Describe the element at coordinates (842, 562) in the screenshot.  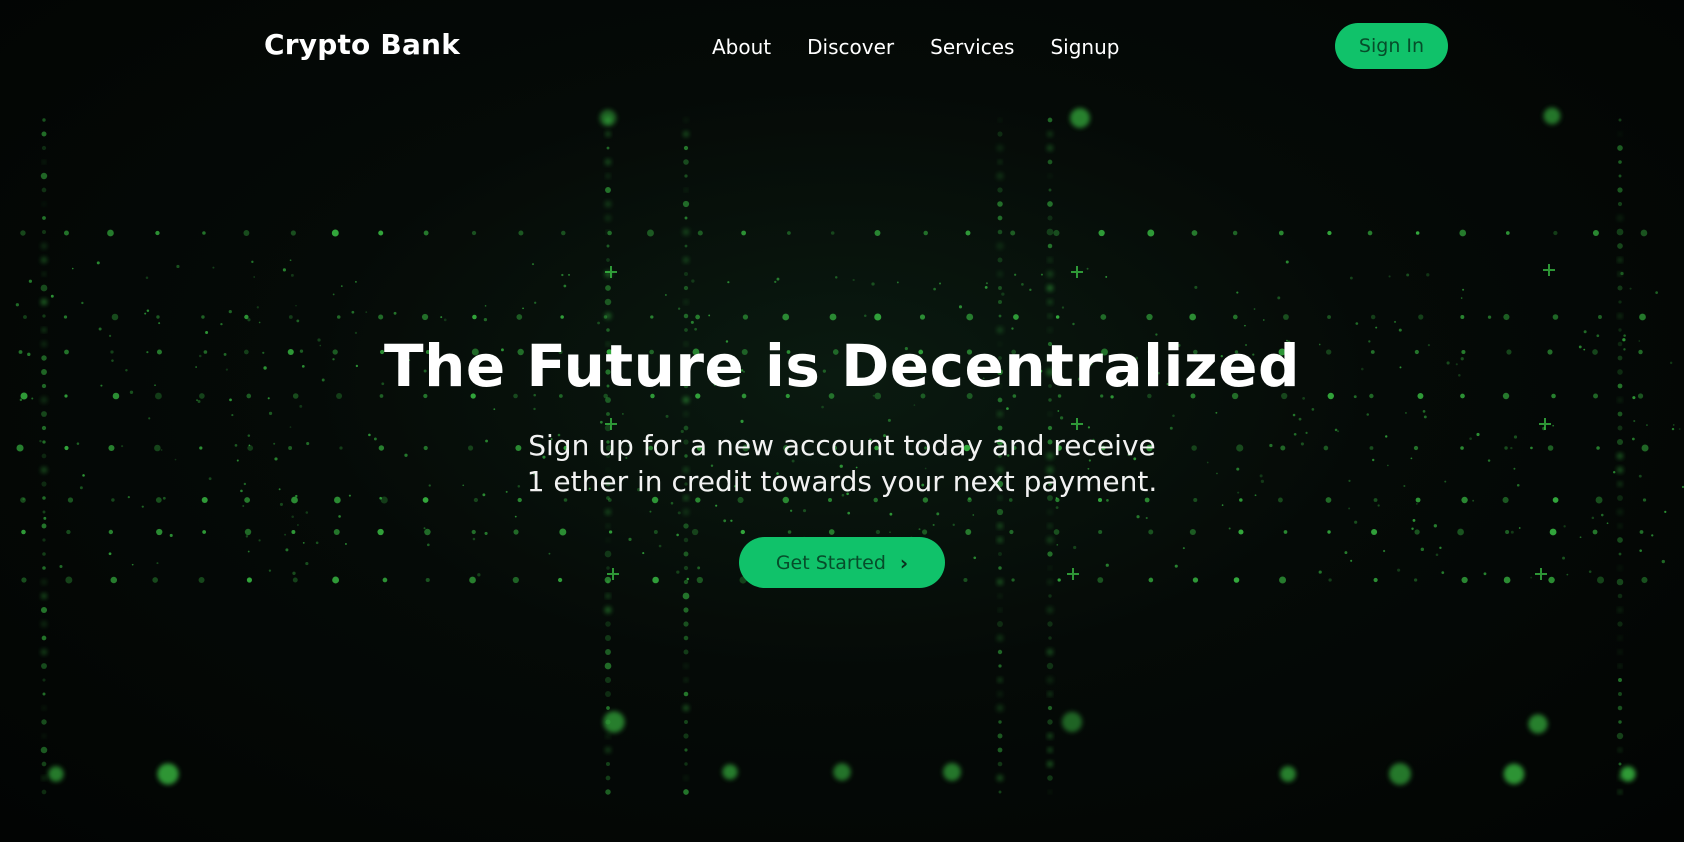
I see `get-started-button: Get Started ›` at that location.